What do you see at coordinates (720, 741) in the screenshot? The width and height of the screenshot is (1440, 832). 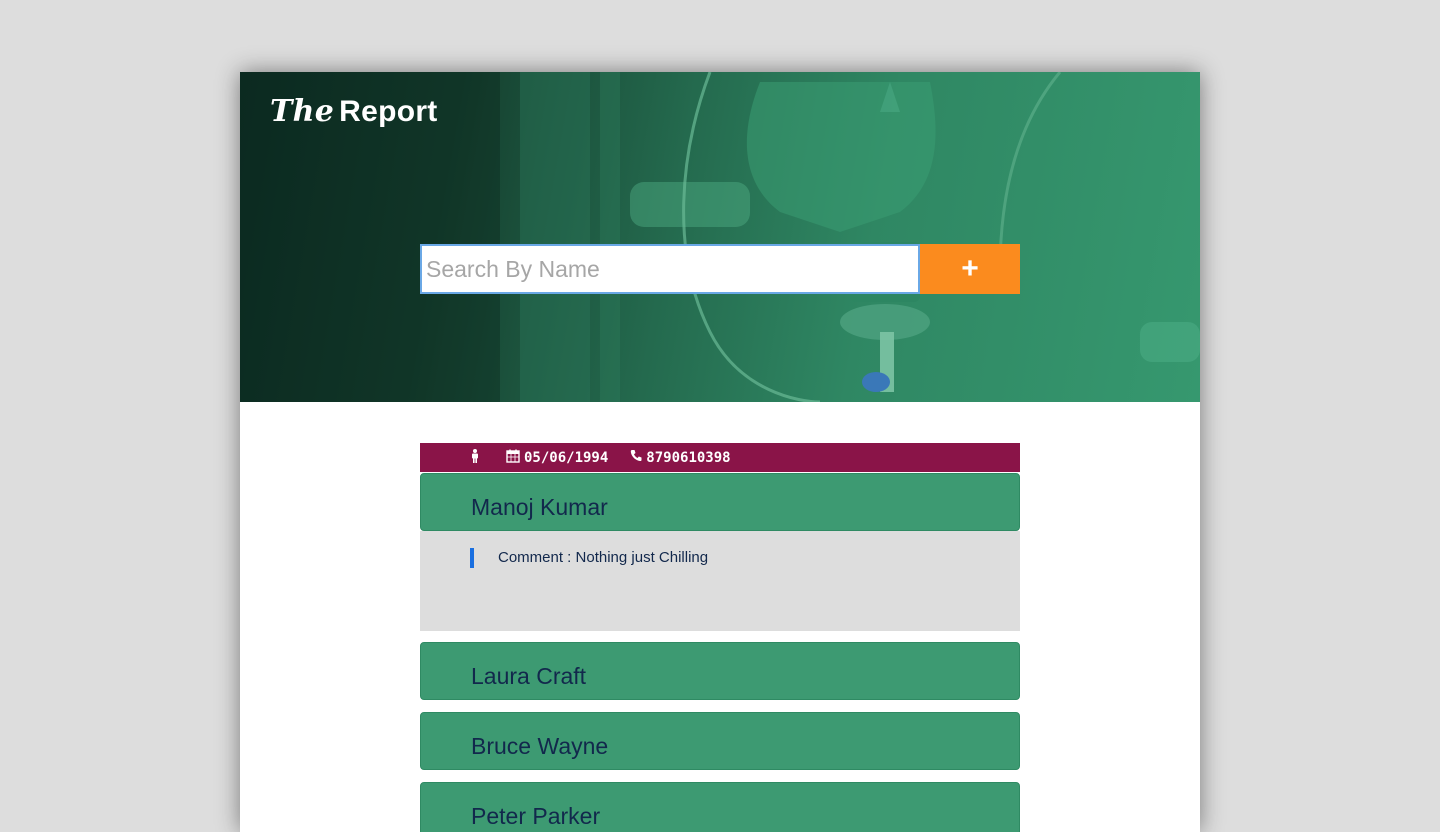 I see `person-entry: Bruce Wayne` at bounding box center [720, 741].